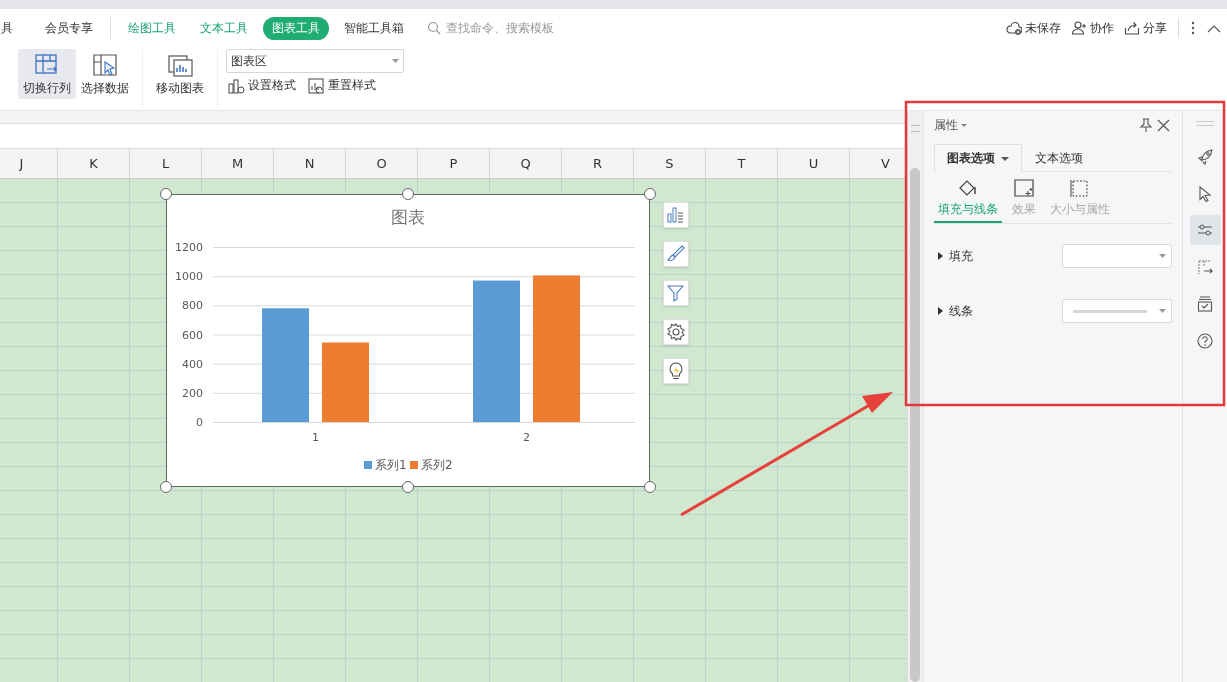 This screenshot has height=682, width=1227. What do you see at coordinates (814, 163) in the screenshot?
I see `column-header: U` at bounding box center [814, 163].